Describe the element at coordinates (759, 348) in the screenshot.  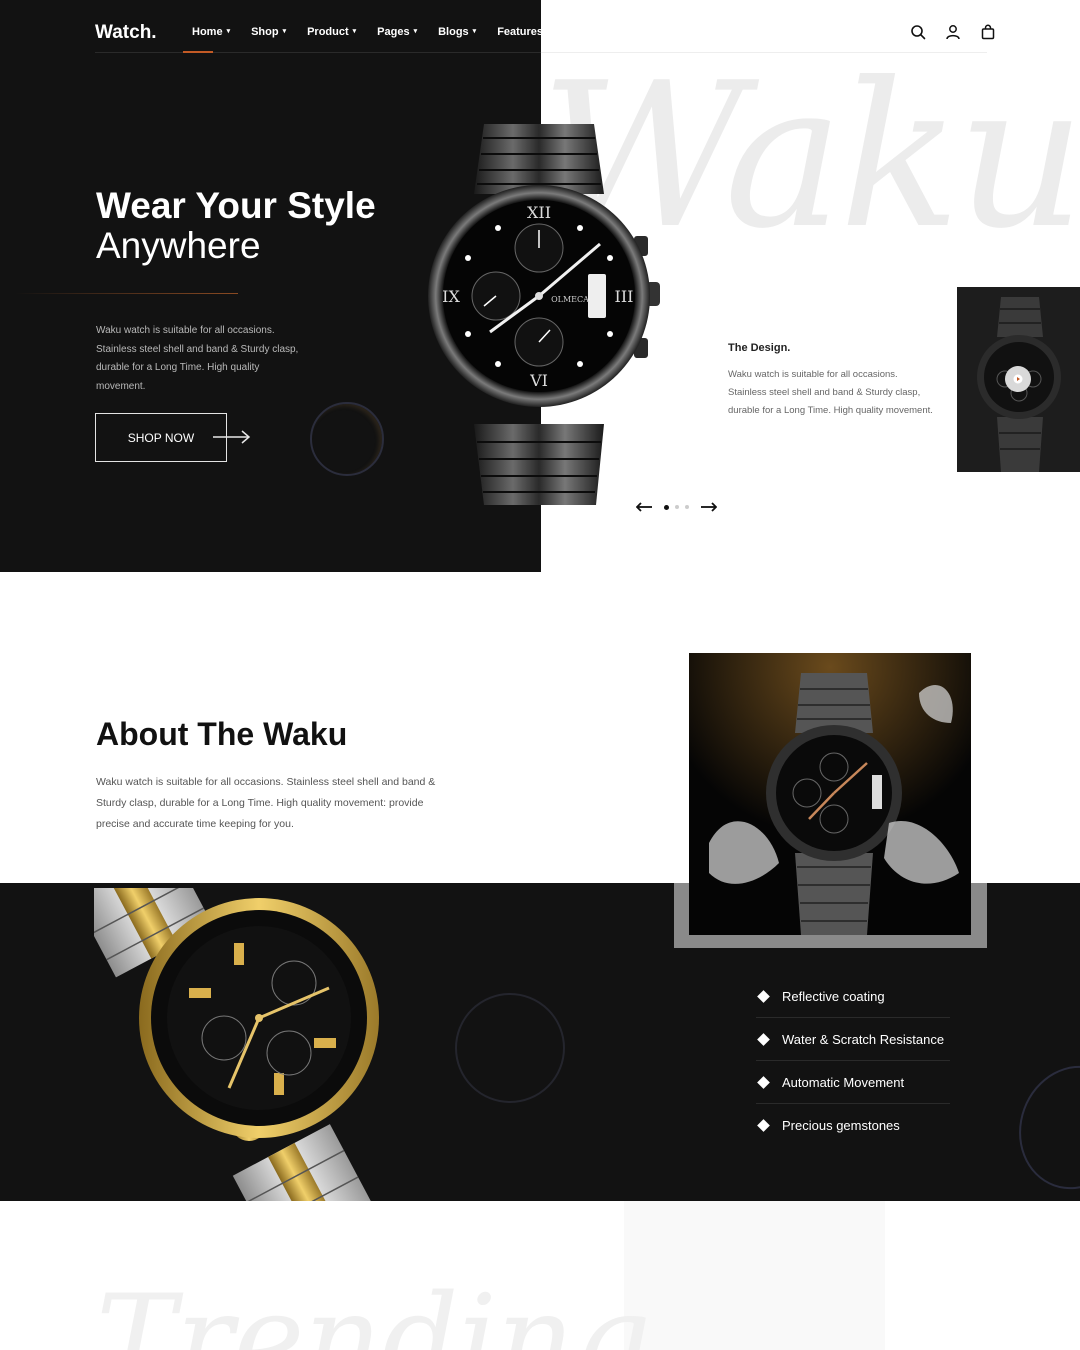
I see `design-title: The Design.` at that location.